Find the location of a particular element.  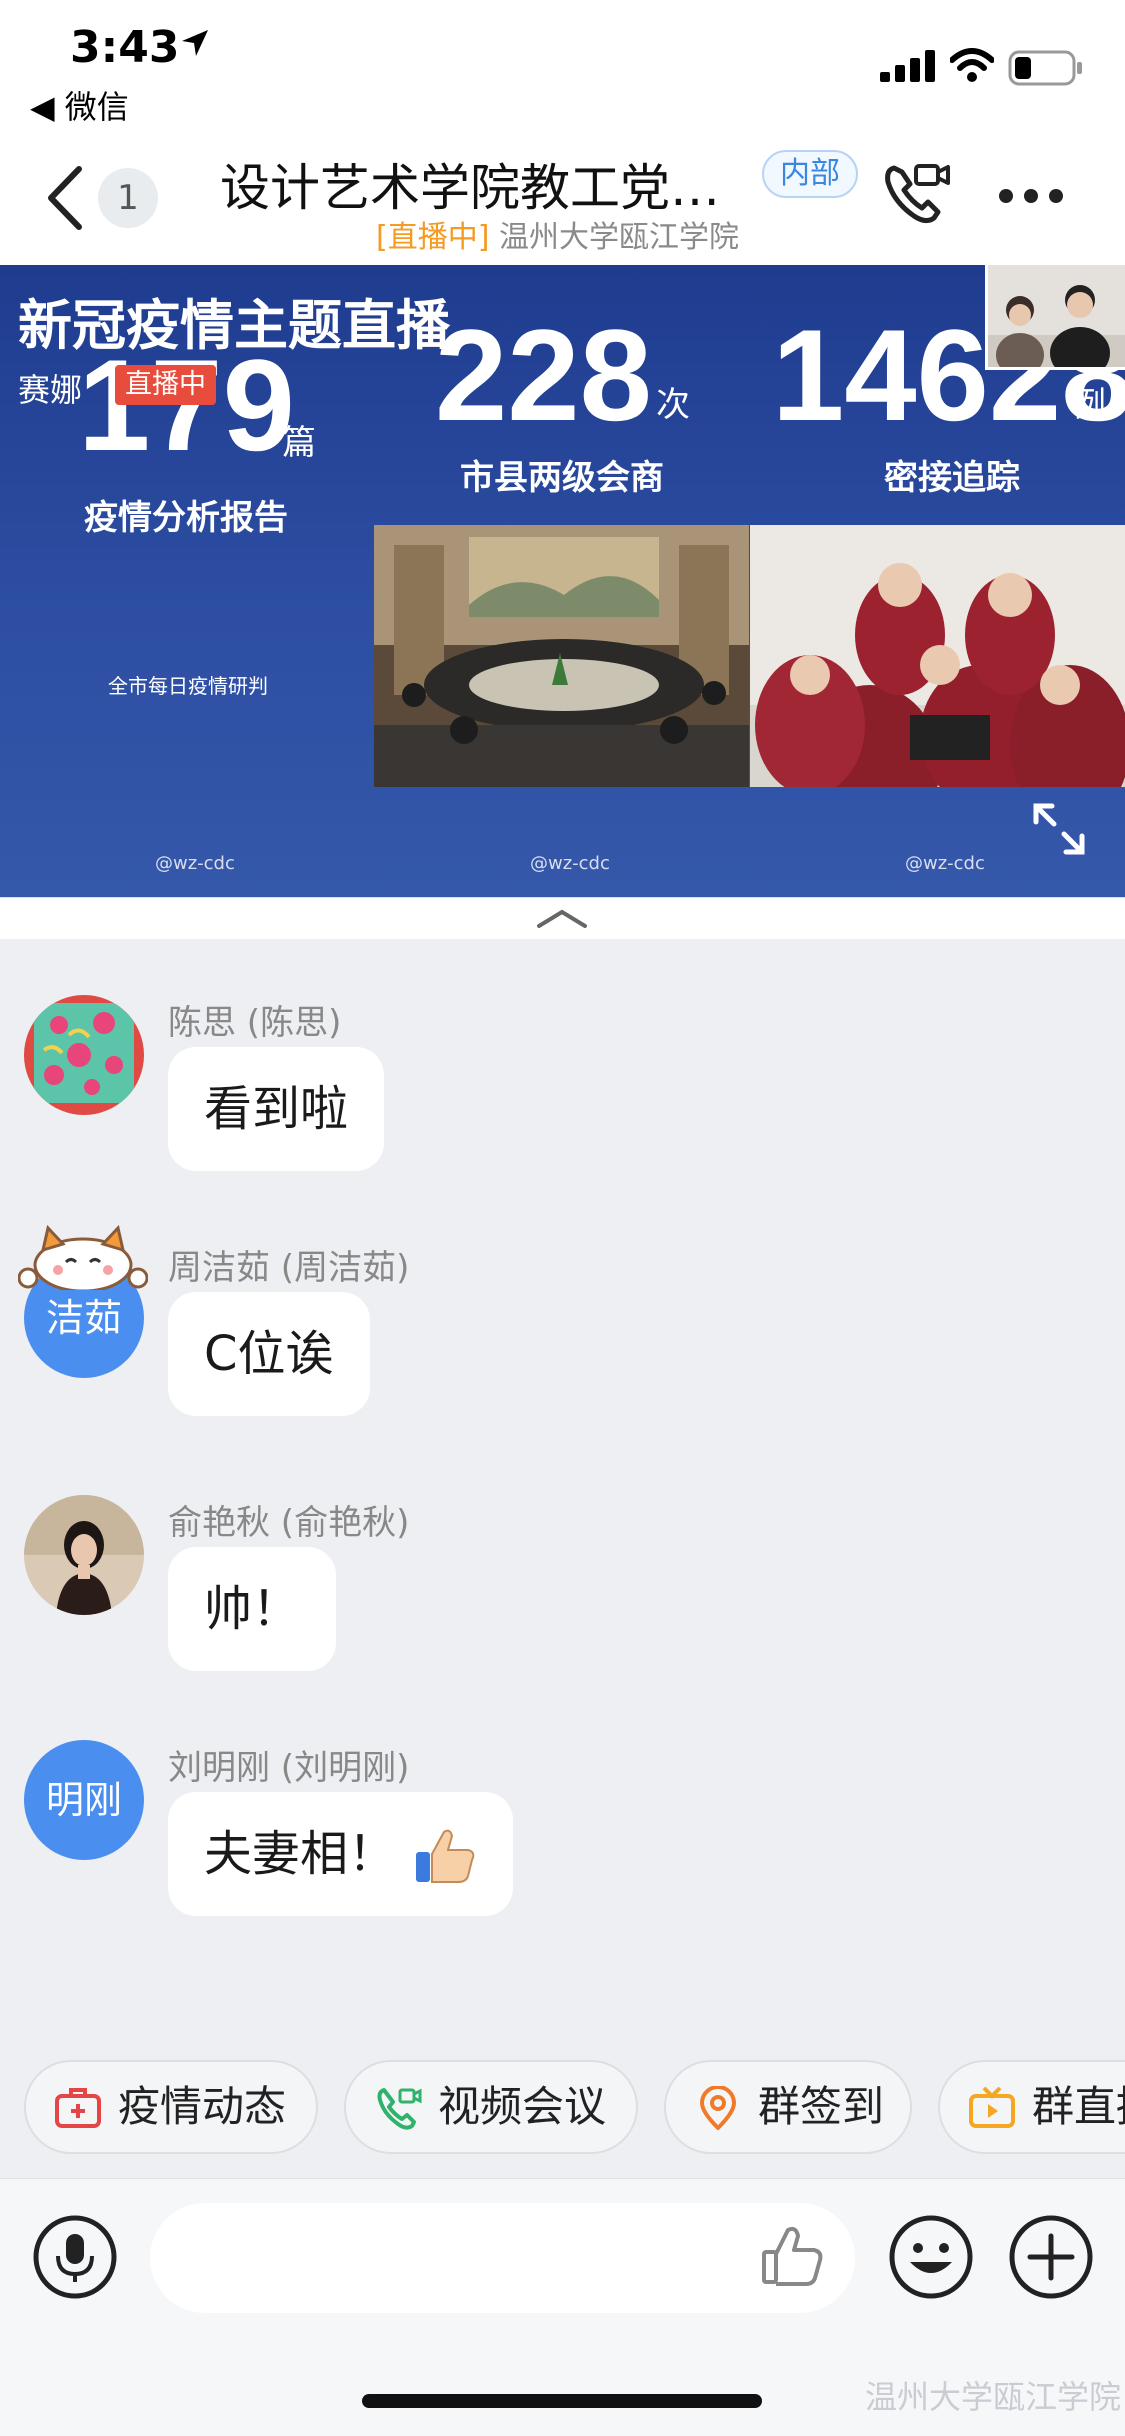

chip-group-check-in: 群签到 is located at coordinates (788, 2107).